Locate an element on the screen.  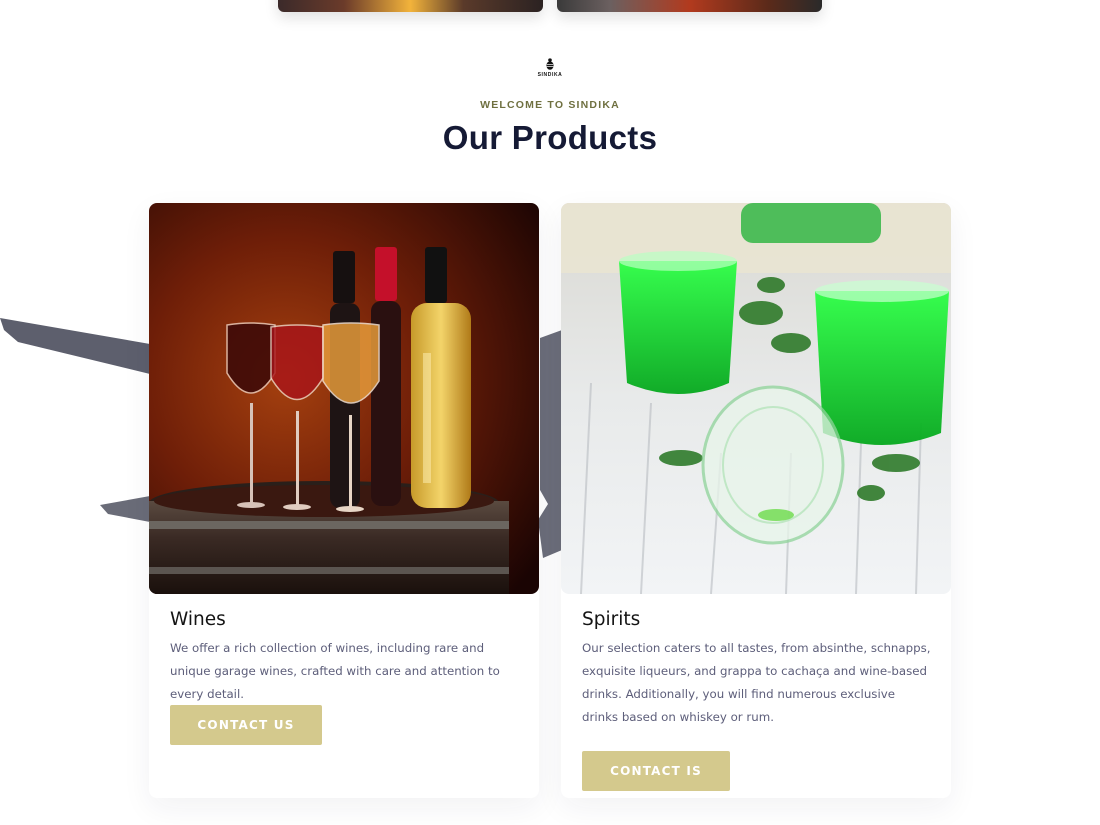
section-title: Our Products is located at coordinates (550, 137).